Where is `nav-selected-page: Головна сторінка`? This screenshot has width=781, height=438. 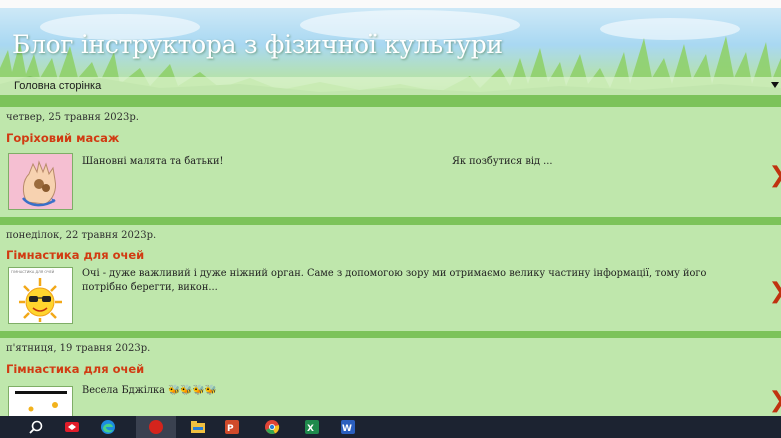
nav-selected-page: Головна сторінка is located at coordinates (57, 86).